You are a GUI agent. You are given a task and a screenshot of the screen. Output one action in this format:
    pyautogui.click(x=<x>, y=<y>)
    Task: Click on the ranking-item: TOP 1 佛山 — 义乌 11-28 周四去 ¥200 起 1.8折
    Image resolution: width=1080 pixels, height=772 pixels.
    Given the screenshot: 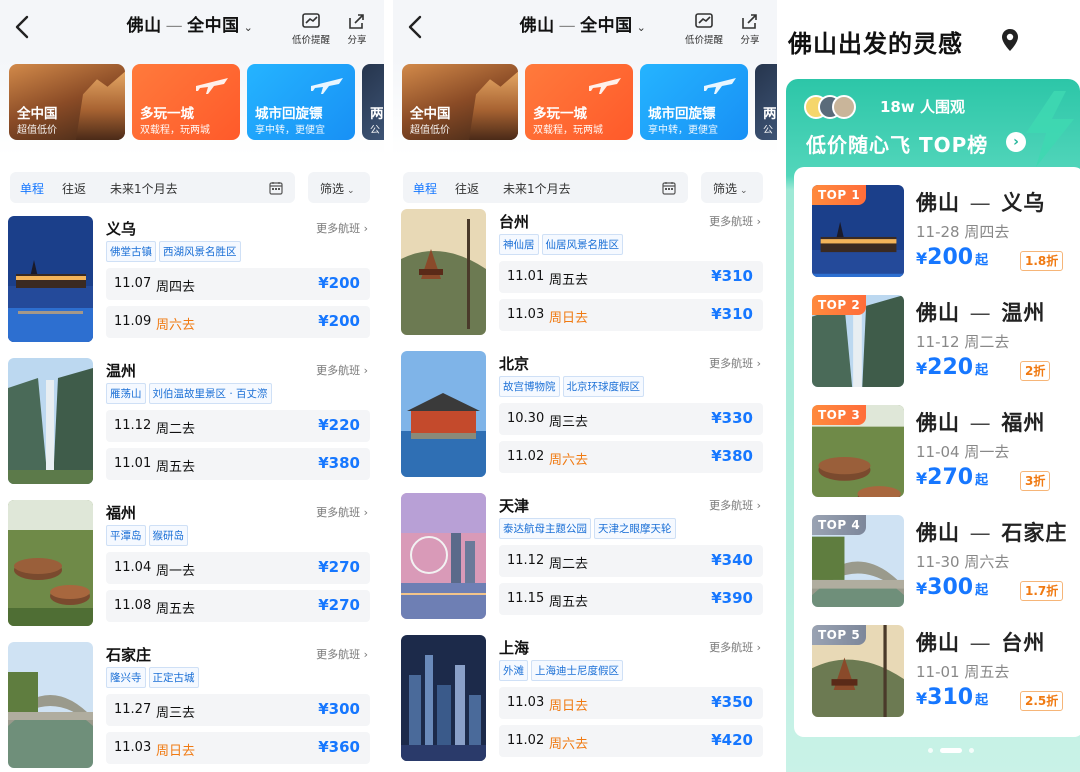 What is the action you would take?
    pyautogui.click(x=945, y=233)
    